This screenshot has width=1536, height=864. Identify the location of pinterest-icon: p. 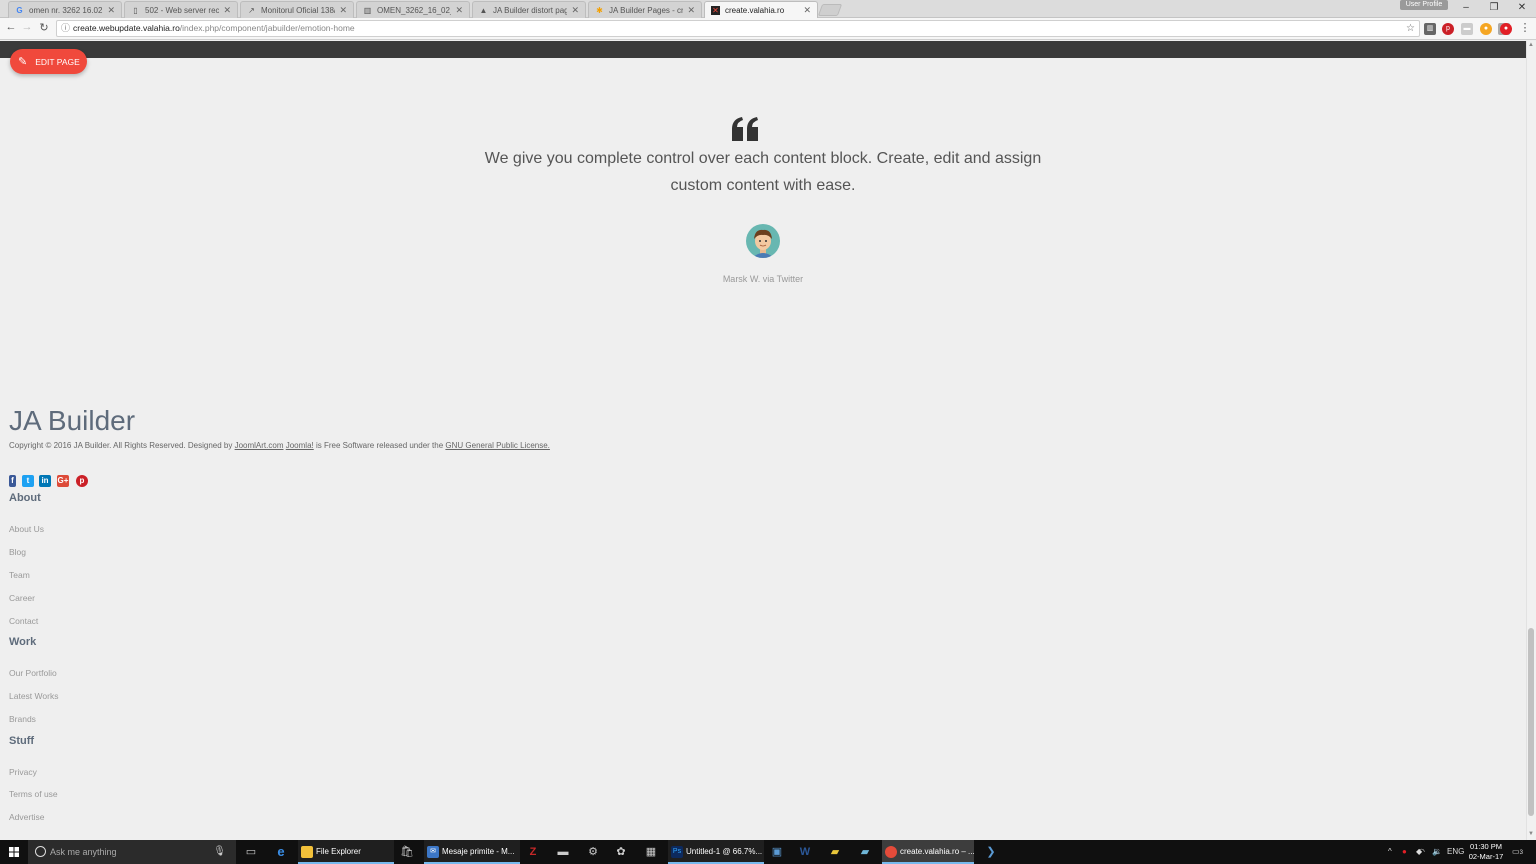
(82, 481).